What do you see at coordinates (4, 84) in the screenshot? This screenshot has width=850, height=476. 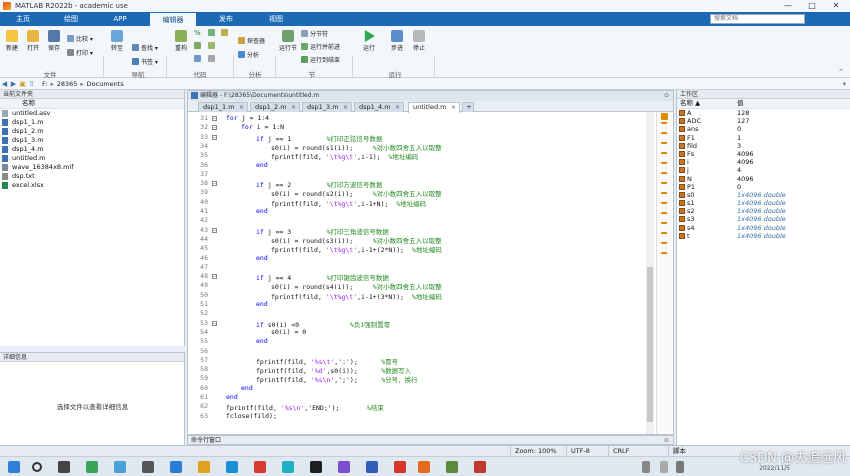 I see `back-arrow-icon: ◀` at bounding box center [4, 84].